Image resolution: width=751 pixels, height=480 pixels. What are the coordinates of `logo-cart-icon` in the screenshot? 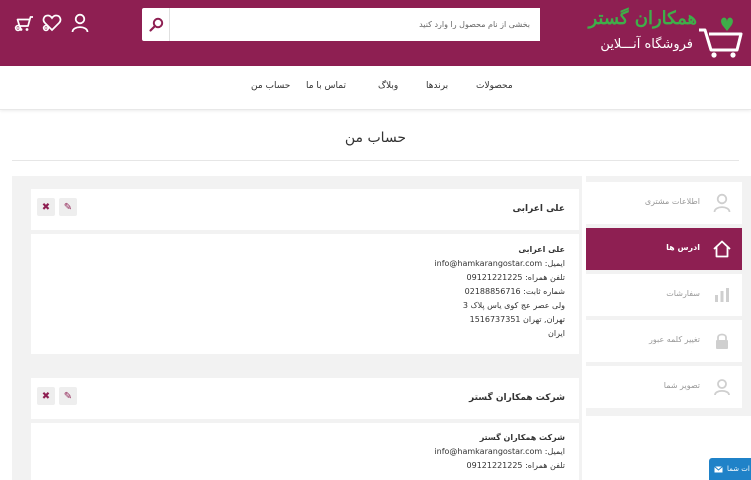 It's located at (721, 37).